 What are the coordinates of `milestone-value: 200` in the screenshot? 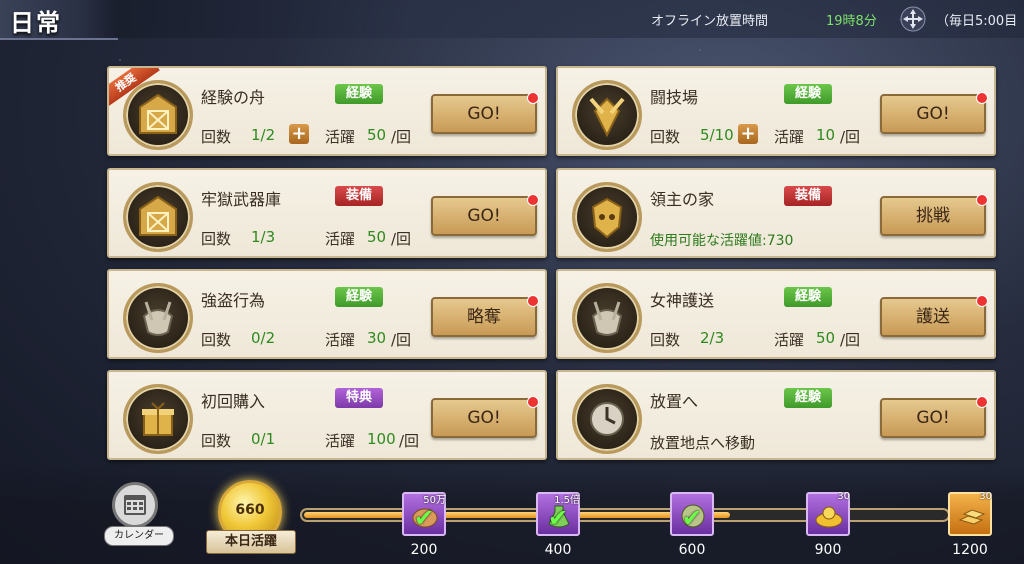 It's located at (424, 550).